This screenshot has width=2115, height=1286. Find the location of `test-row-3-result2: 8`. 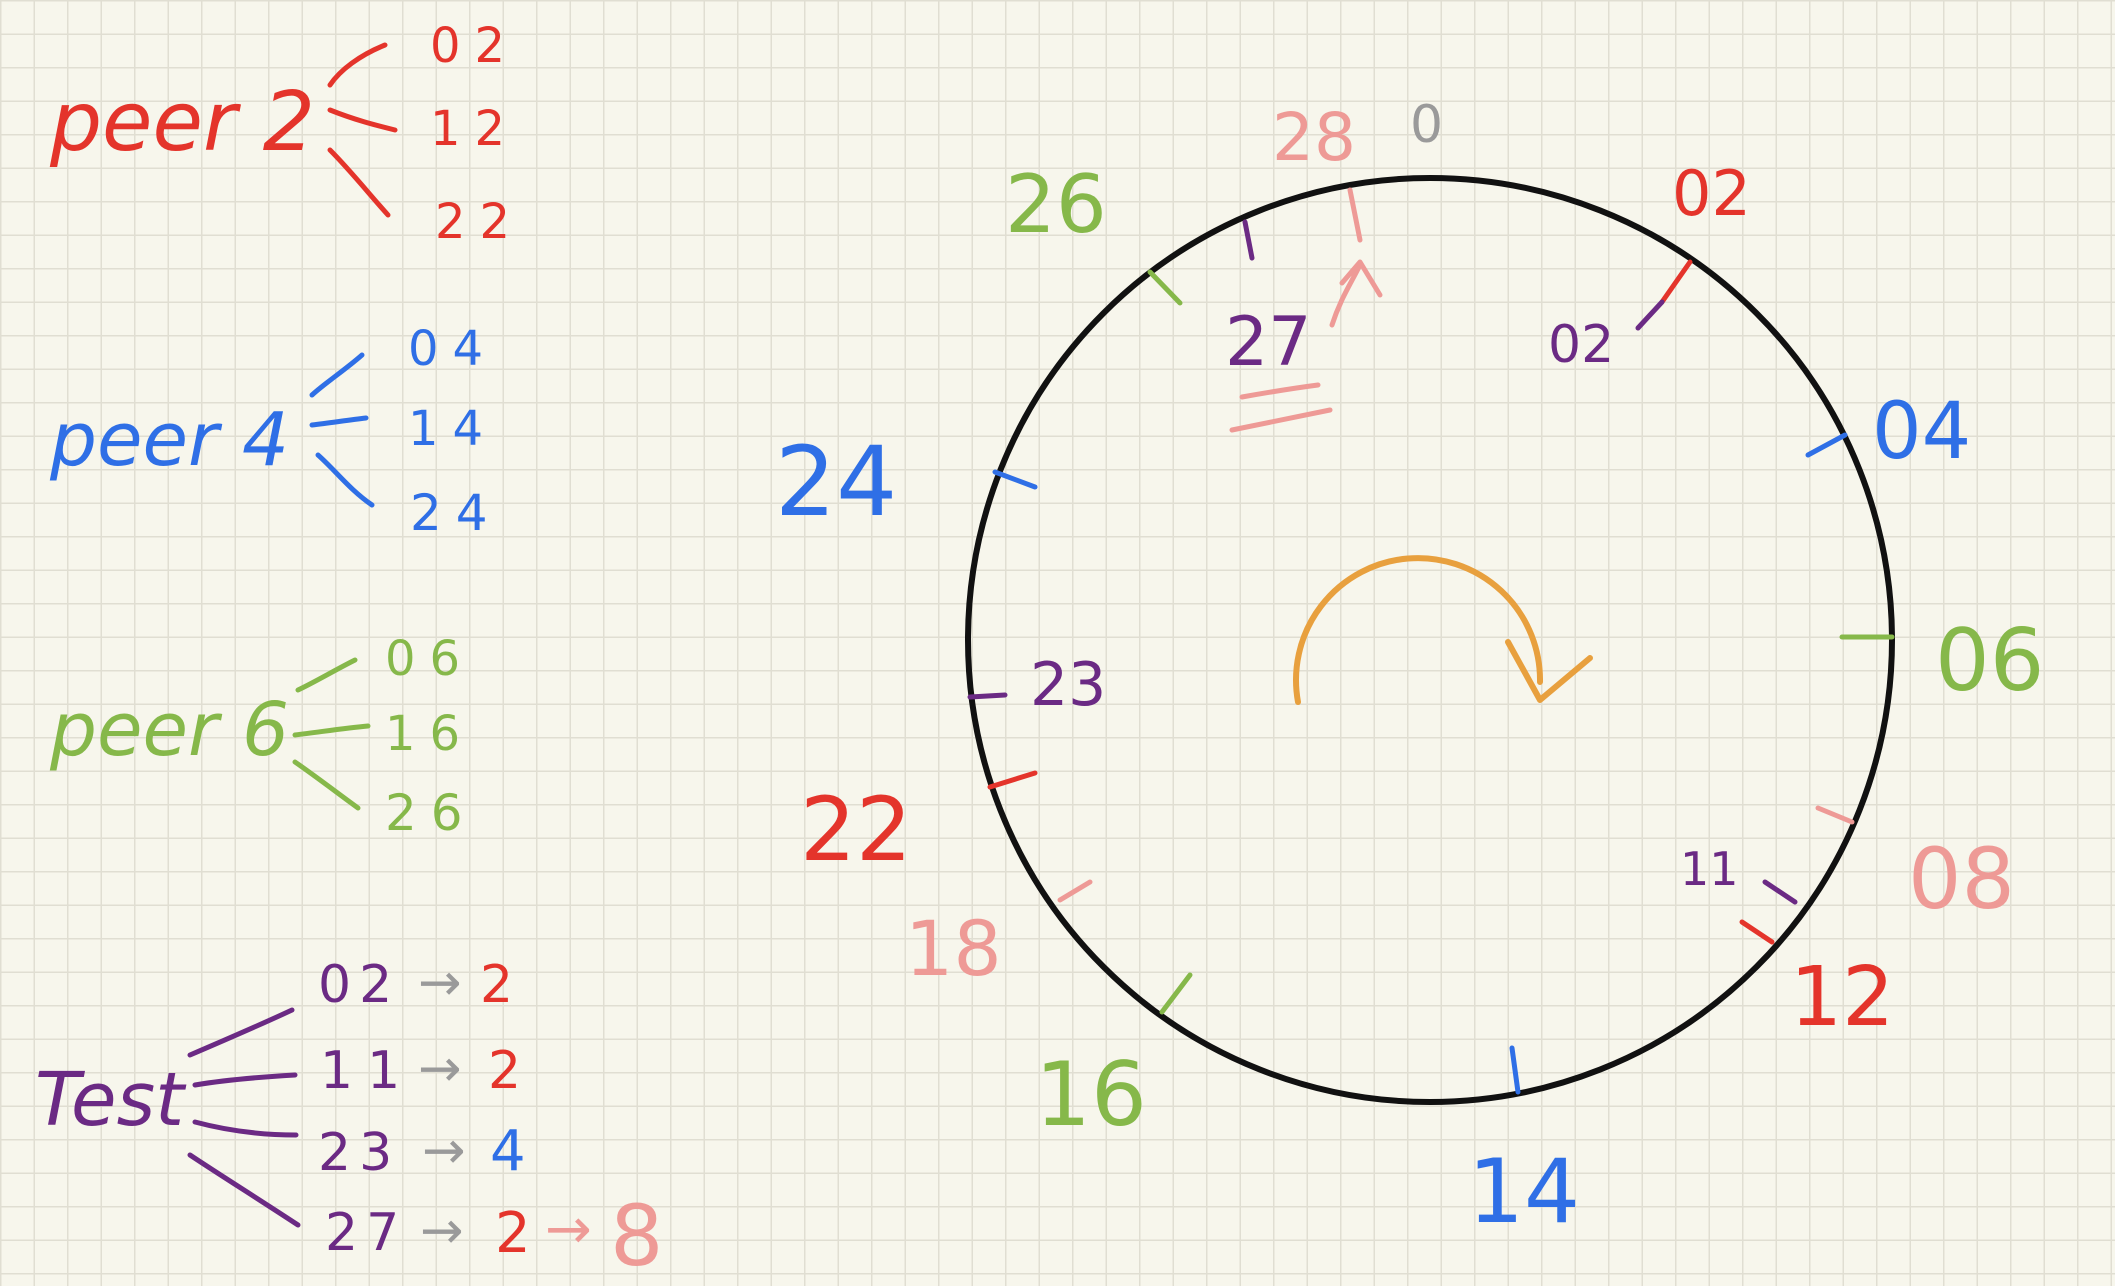

test-row-3-result2: 8 is located at coordinates (636, 1236).